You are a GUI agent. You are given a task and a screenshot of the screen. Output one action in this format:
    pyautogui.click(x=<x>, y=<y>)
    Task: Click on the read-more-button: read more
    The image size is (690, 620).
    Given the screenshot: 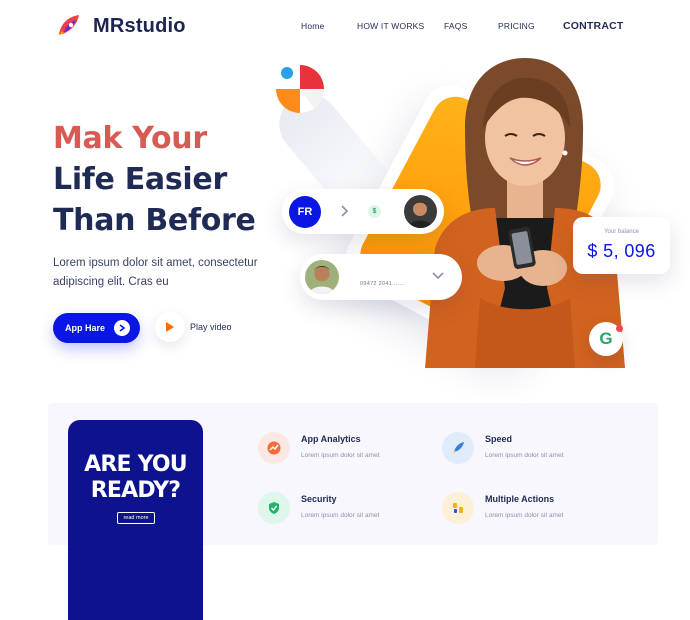 What is the action you would take?
    pyautogui.click(x=136, y=518)
    